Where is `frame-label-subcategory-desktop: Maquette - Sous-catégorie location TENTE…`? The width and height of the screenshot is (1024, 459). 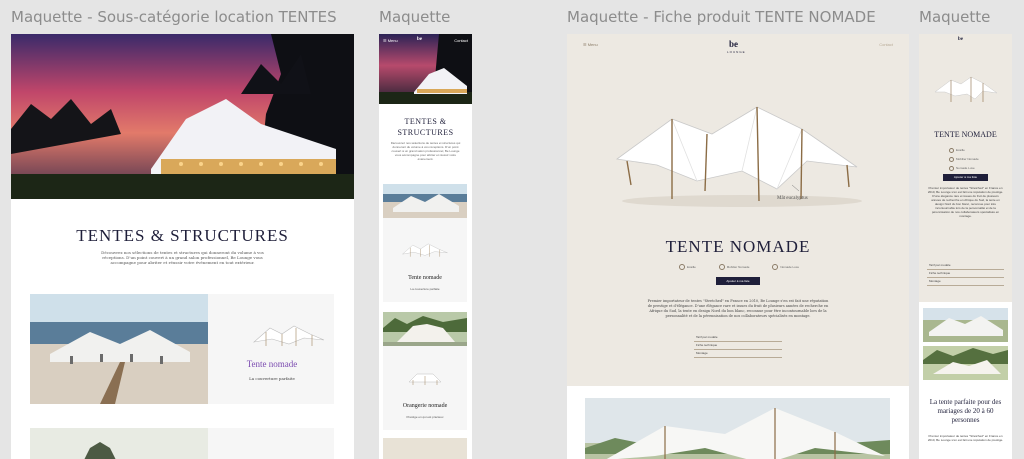 frame-label-subcategory-desktop: Maquette - Sous-catégorie location TENTE… is located at coordinates (182, 17).